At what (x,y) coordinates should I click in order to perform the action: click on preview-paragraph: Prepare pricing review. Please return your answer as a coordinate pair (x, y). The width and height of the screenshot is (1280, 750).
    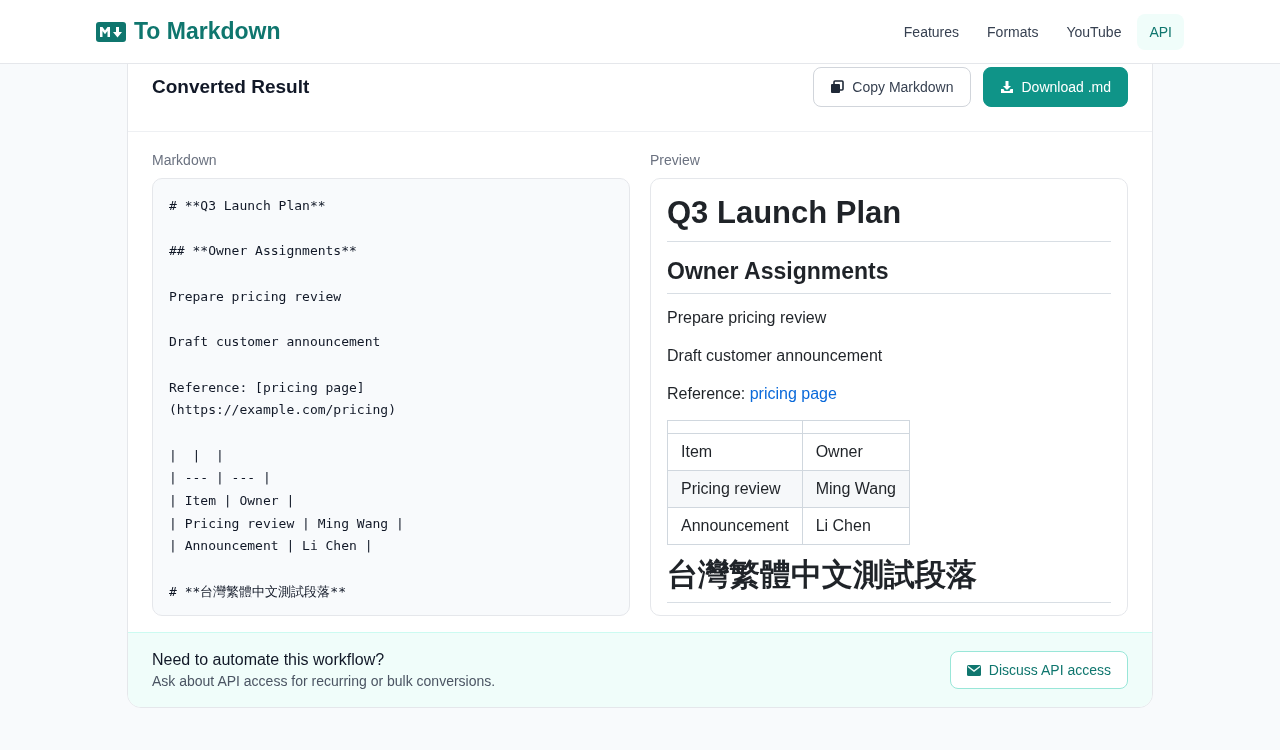
    Looking at the image, I should click on (747, 317).